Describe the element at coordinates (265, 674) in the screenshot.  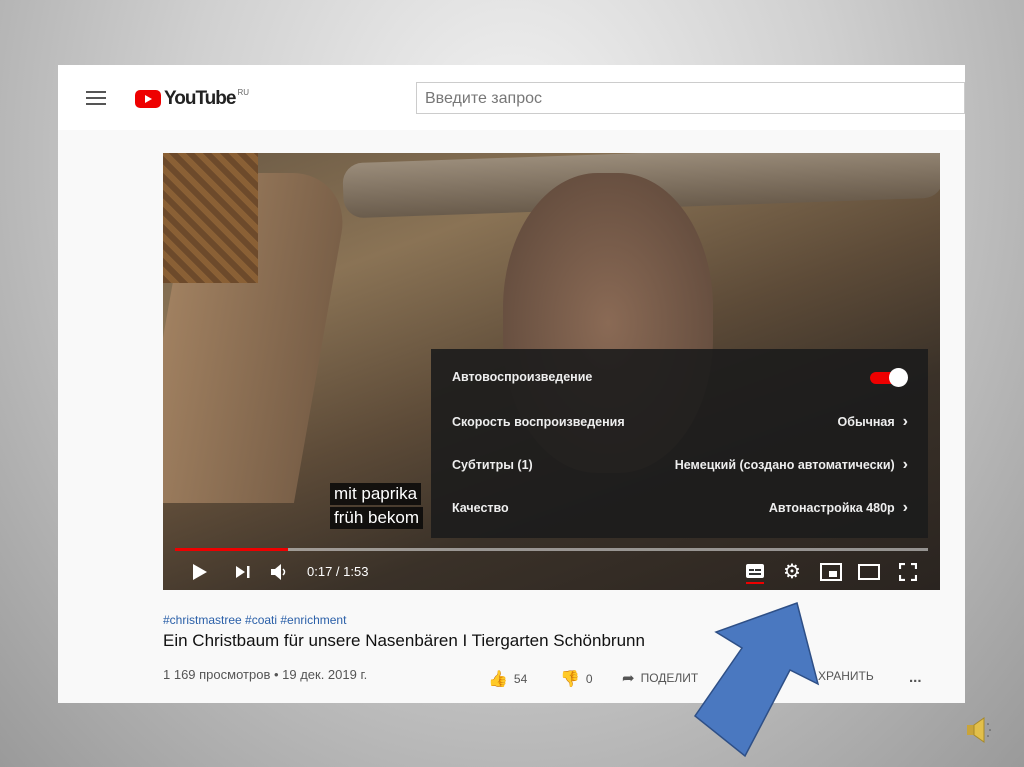
I see `view-count: 1 169 просмотров • 19 дек. 2019 г.` at that location.